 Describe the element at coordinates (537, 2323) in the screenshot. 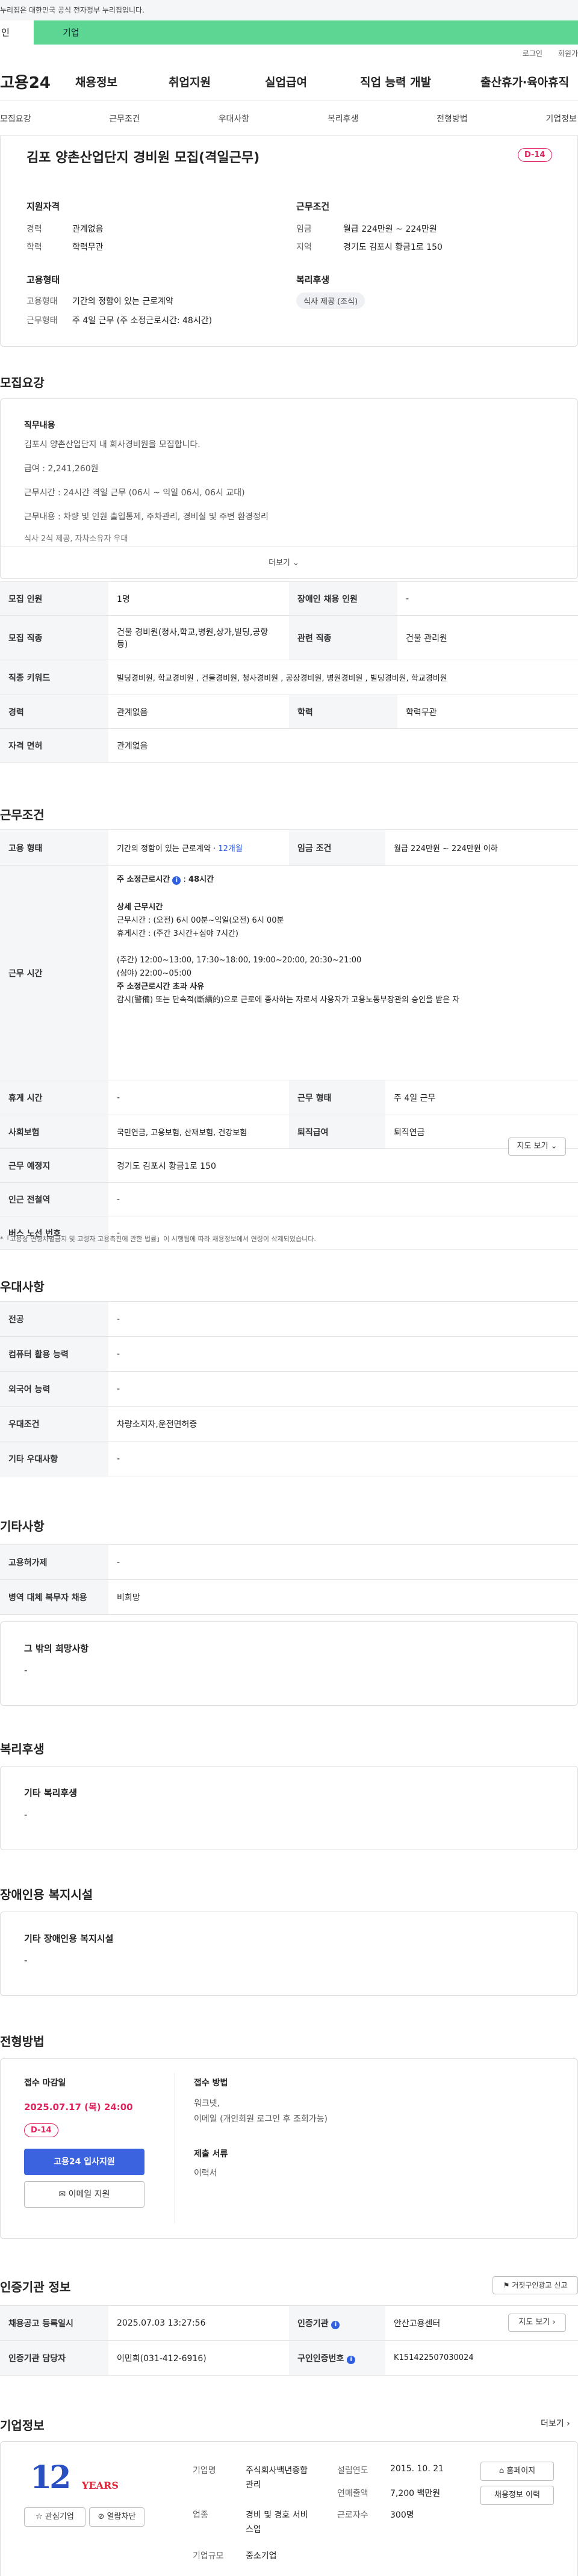

I see `cert-map-button: 지도 보기 ›` at that location.